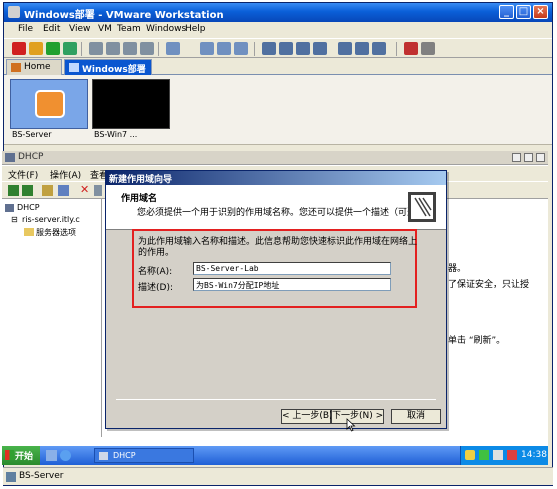 This screenshot has height=489, width=557. What do you see at coordinates (278, 66) in the screenshot?
I see `tab-strip: Home Windows部署` at bounding box center [278, 66].